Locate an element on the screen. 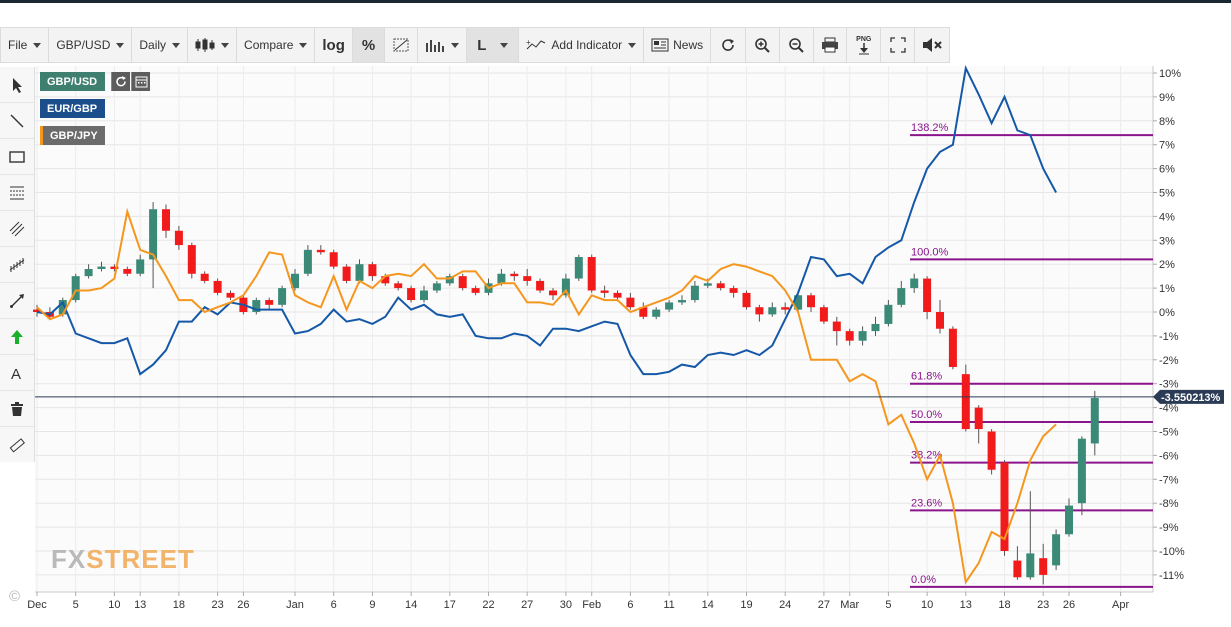 This screenshot has height=627, width=1231. zoom-in-button is located at coordinates (763, 45).